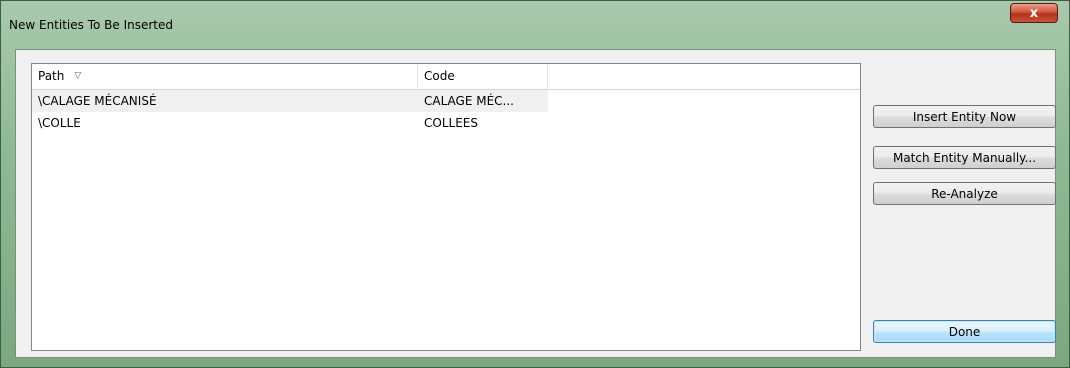 Image resolution: width=1070 pixels, height=368 pixels. What do you see at coordinates (97, 101) in the screenshot?
I see `cell-path: \CALAGE MÉCANISÉ` at bounding box center [97, 101].